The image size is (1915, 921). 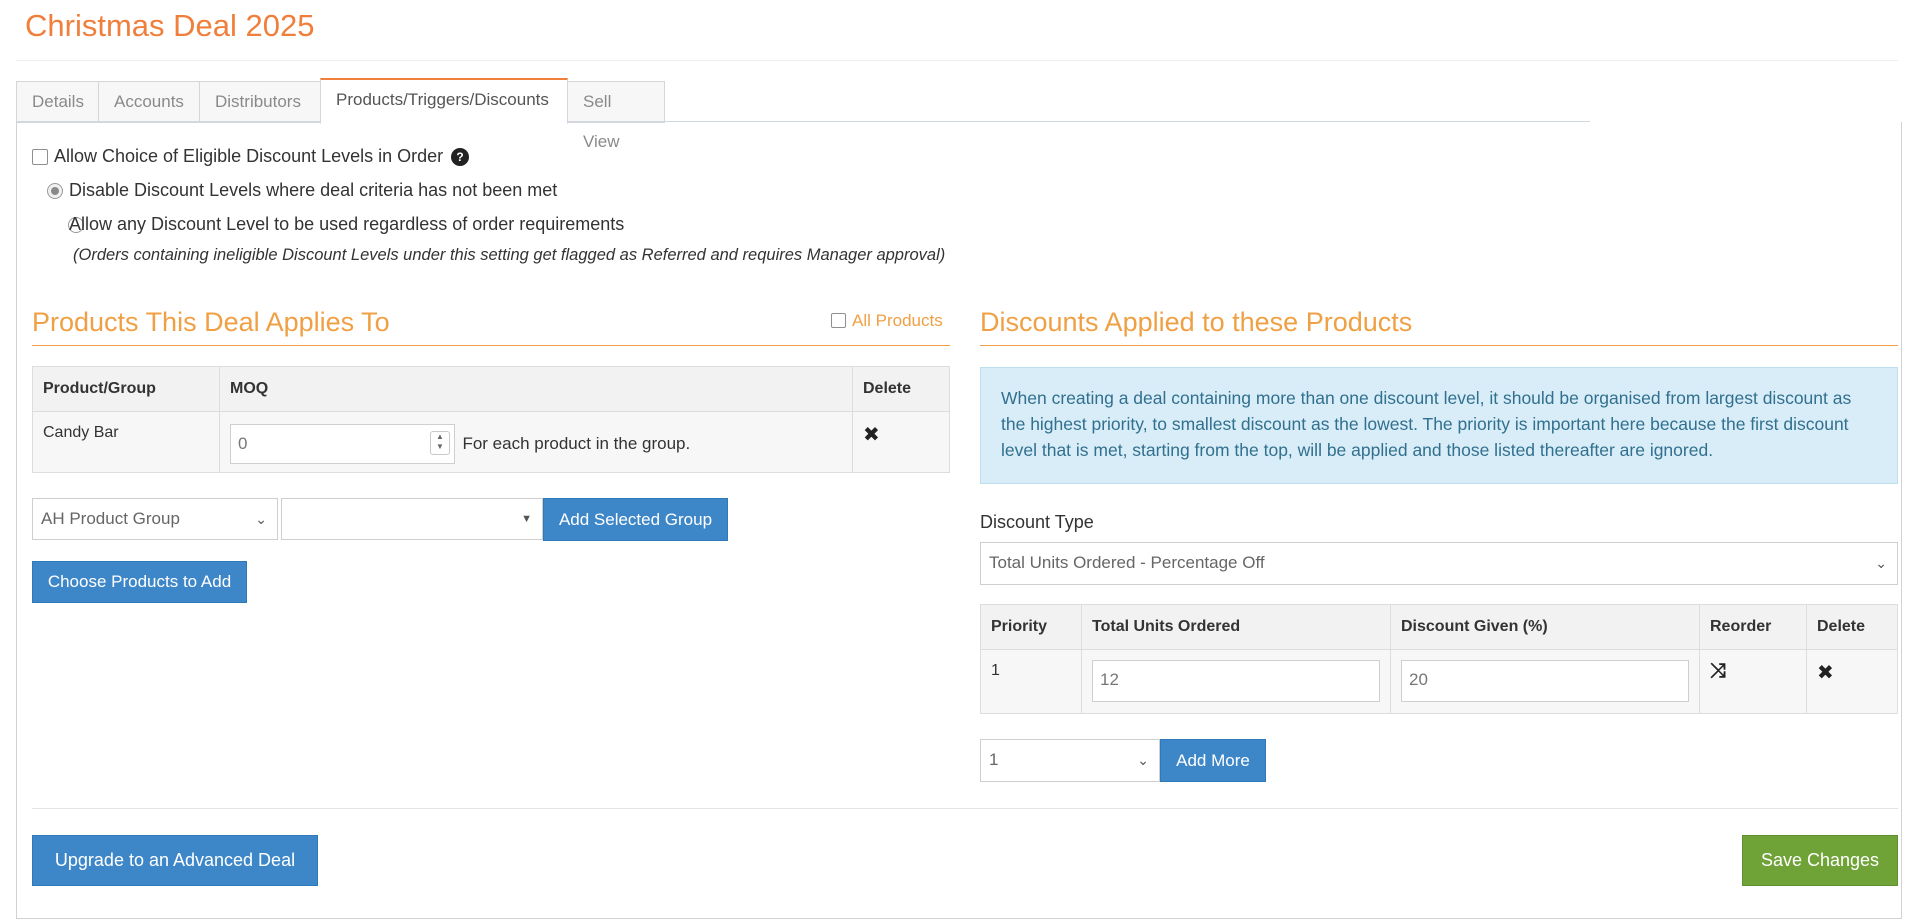 I want to click on products-table-header: Product/Group MOQ Delete, so click(x=491, y=389).